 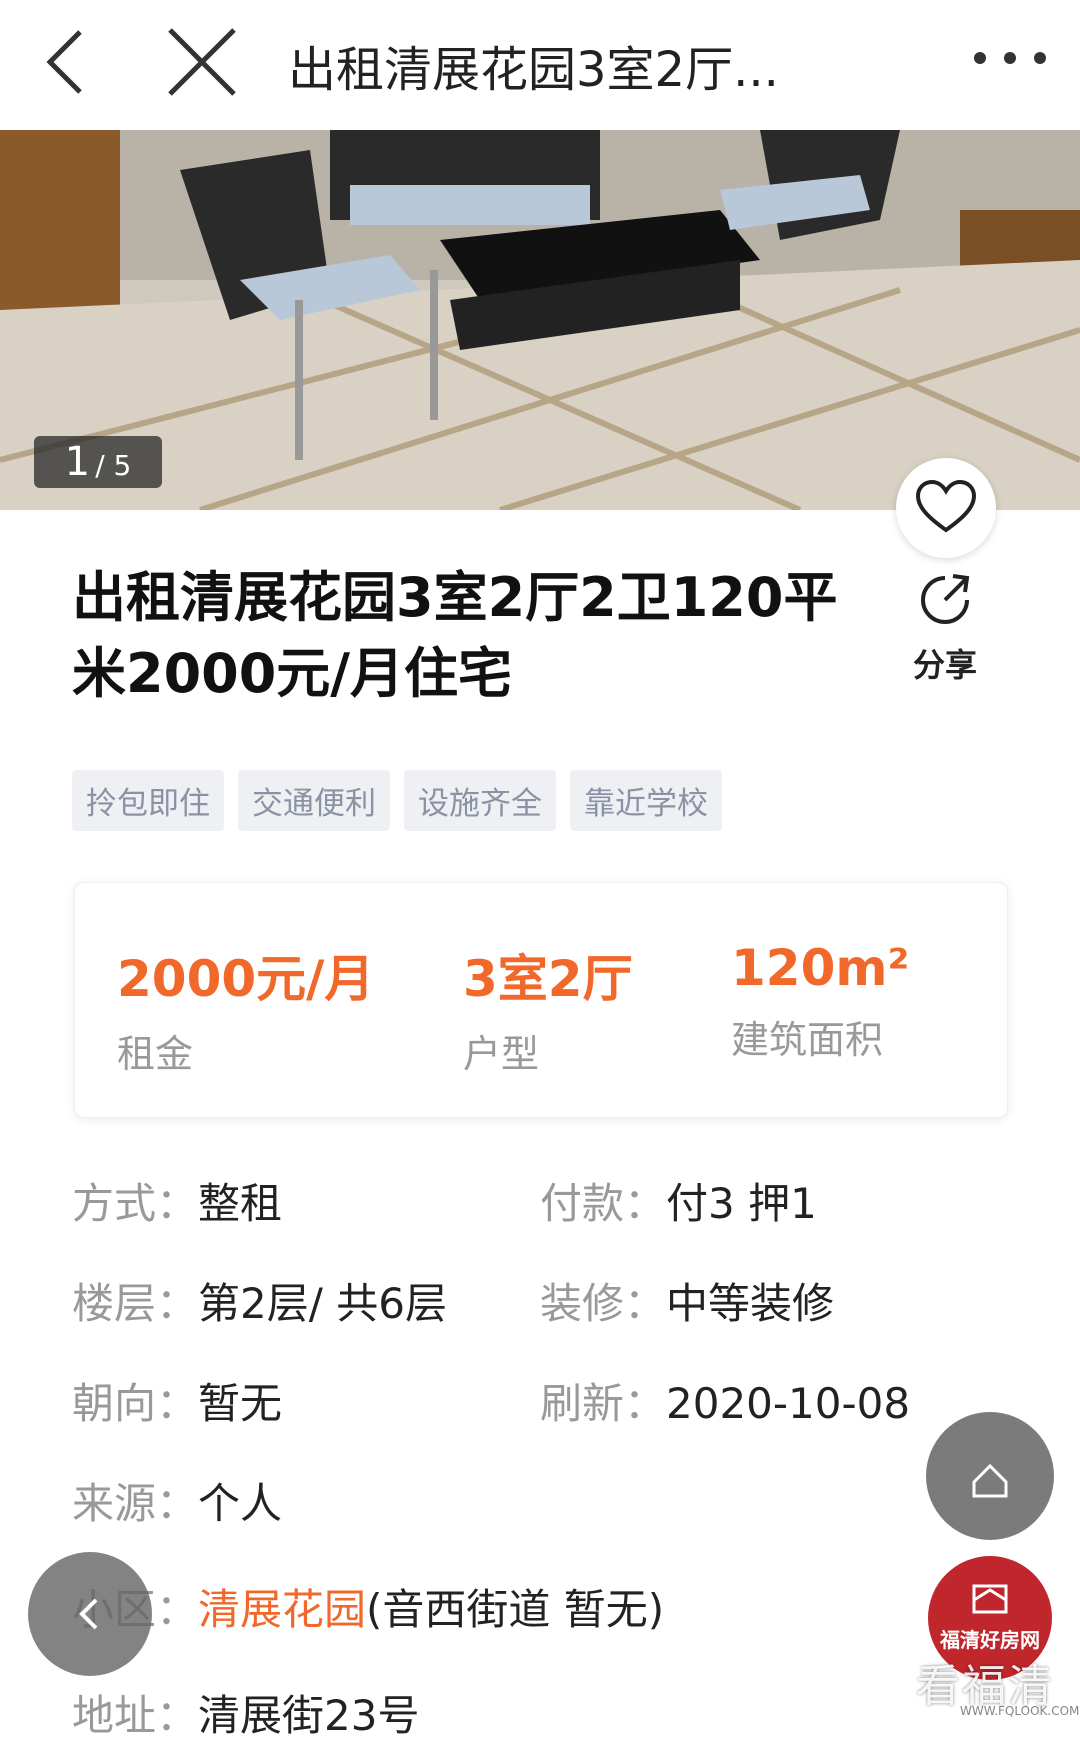 I want to click on area-label: 建筑面积, so click(x=807, y=1040).